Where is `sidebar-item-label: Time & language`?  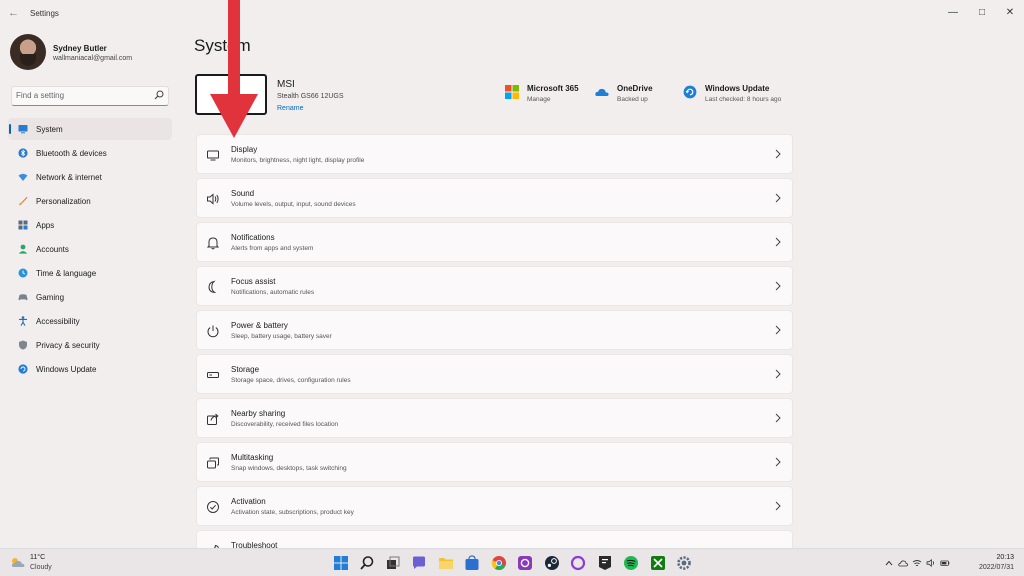
sidebar-item-label: Time & language is located at coordinates (66, 273).